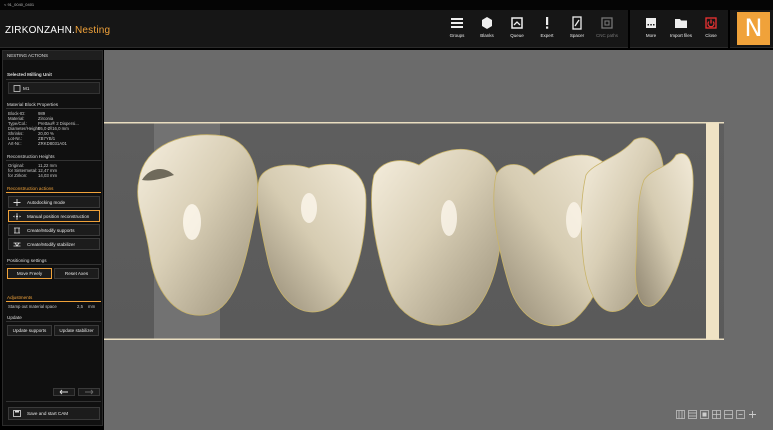 This screenshot has width=773, height=430. I want to click on milling-unit-icon, so click(17, 88).